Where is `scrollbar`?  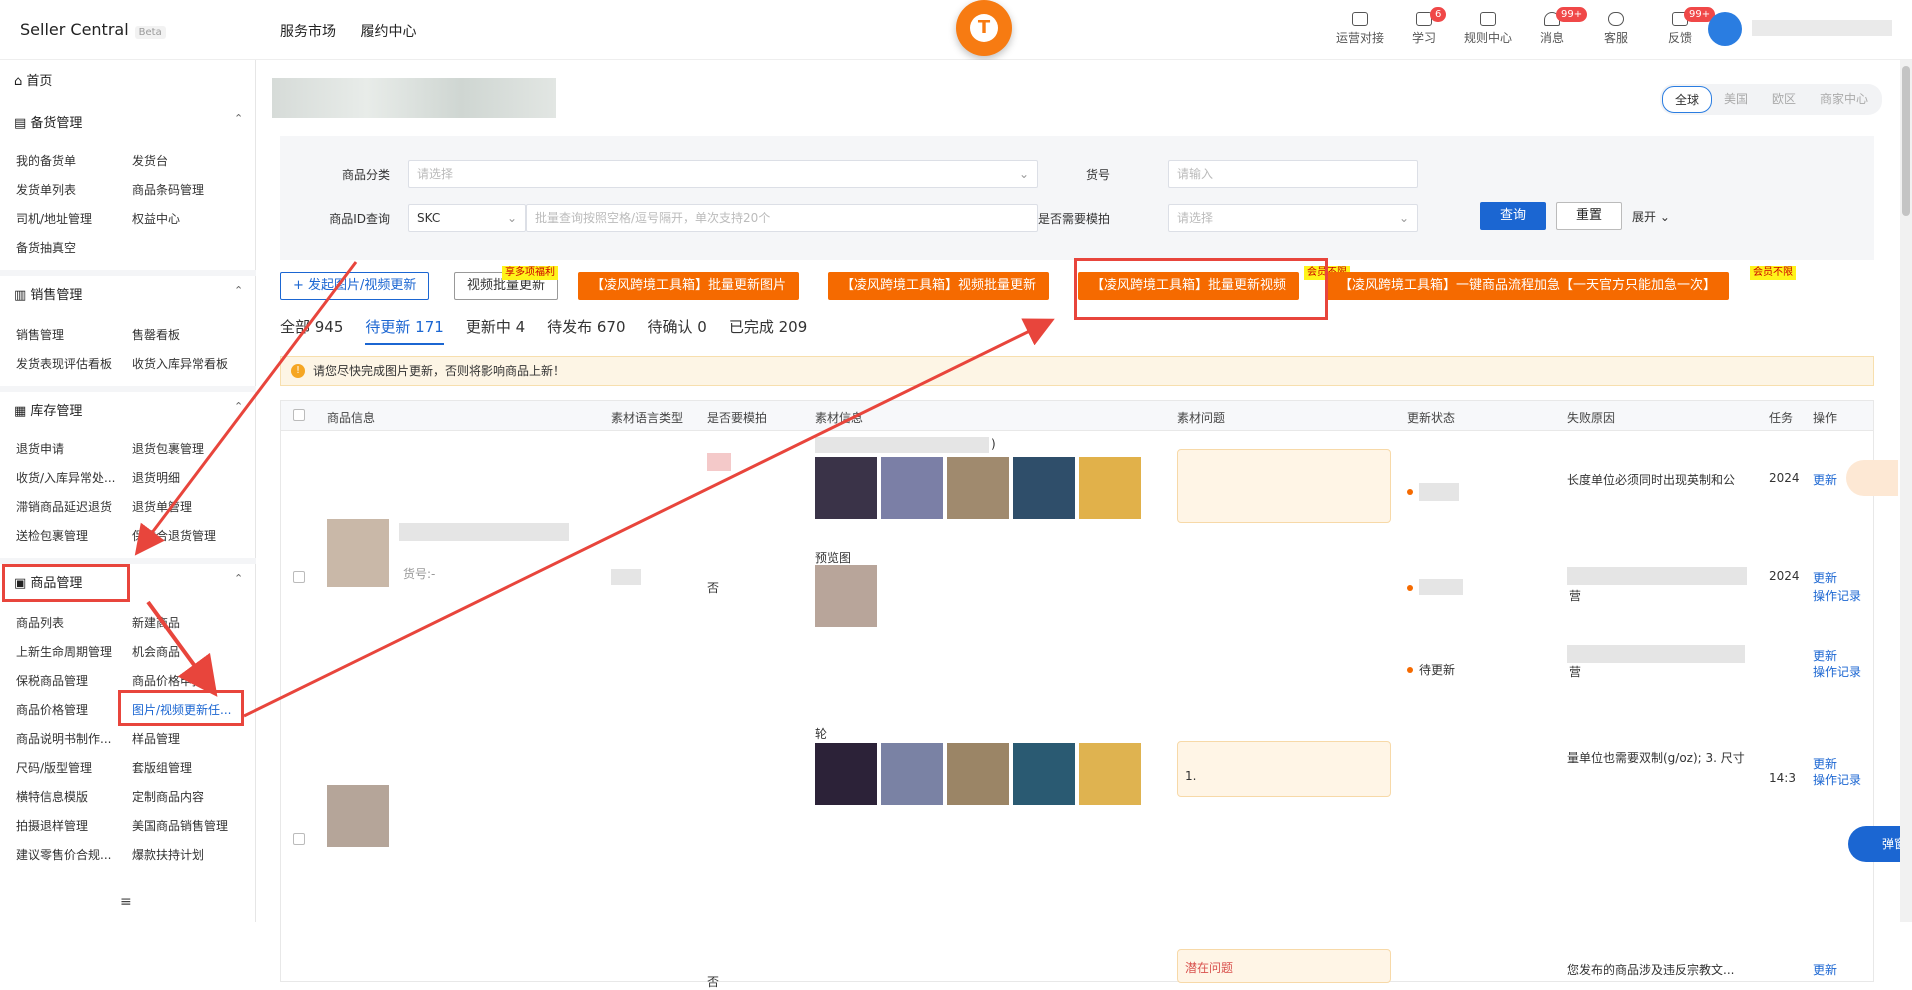 scrollbar is located at coordinates (1906, 491).